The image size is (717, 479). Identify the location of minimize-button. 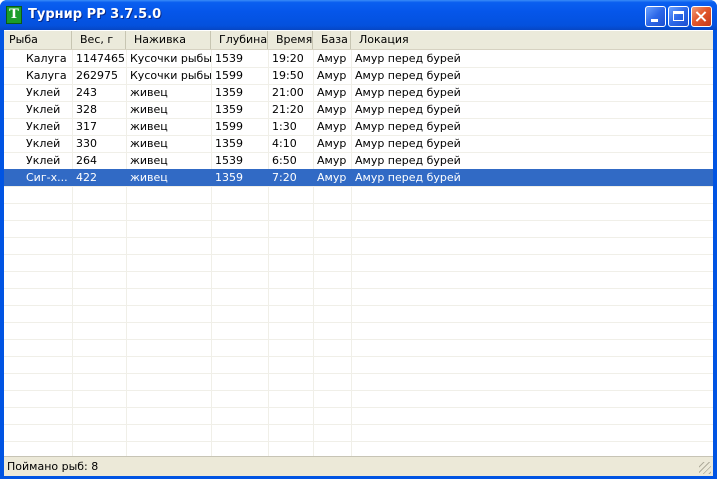
(655, 16).